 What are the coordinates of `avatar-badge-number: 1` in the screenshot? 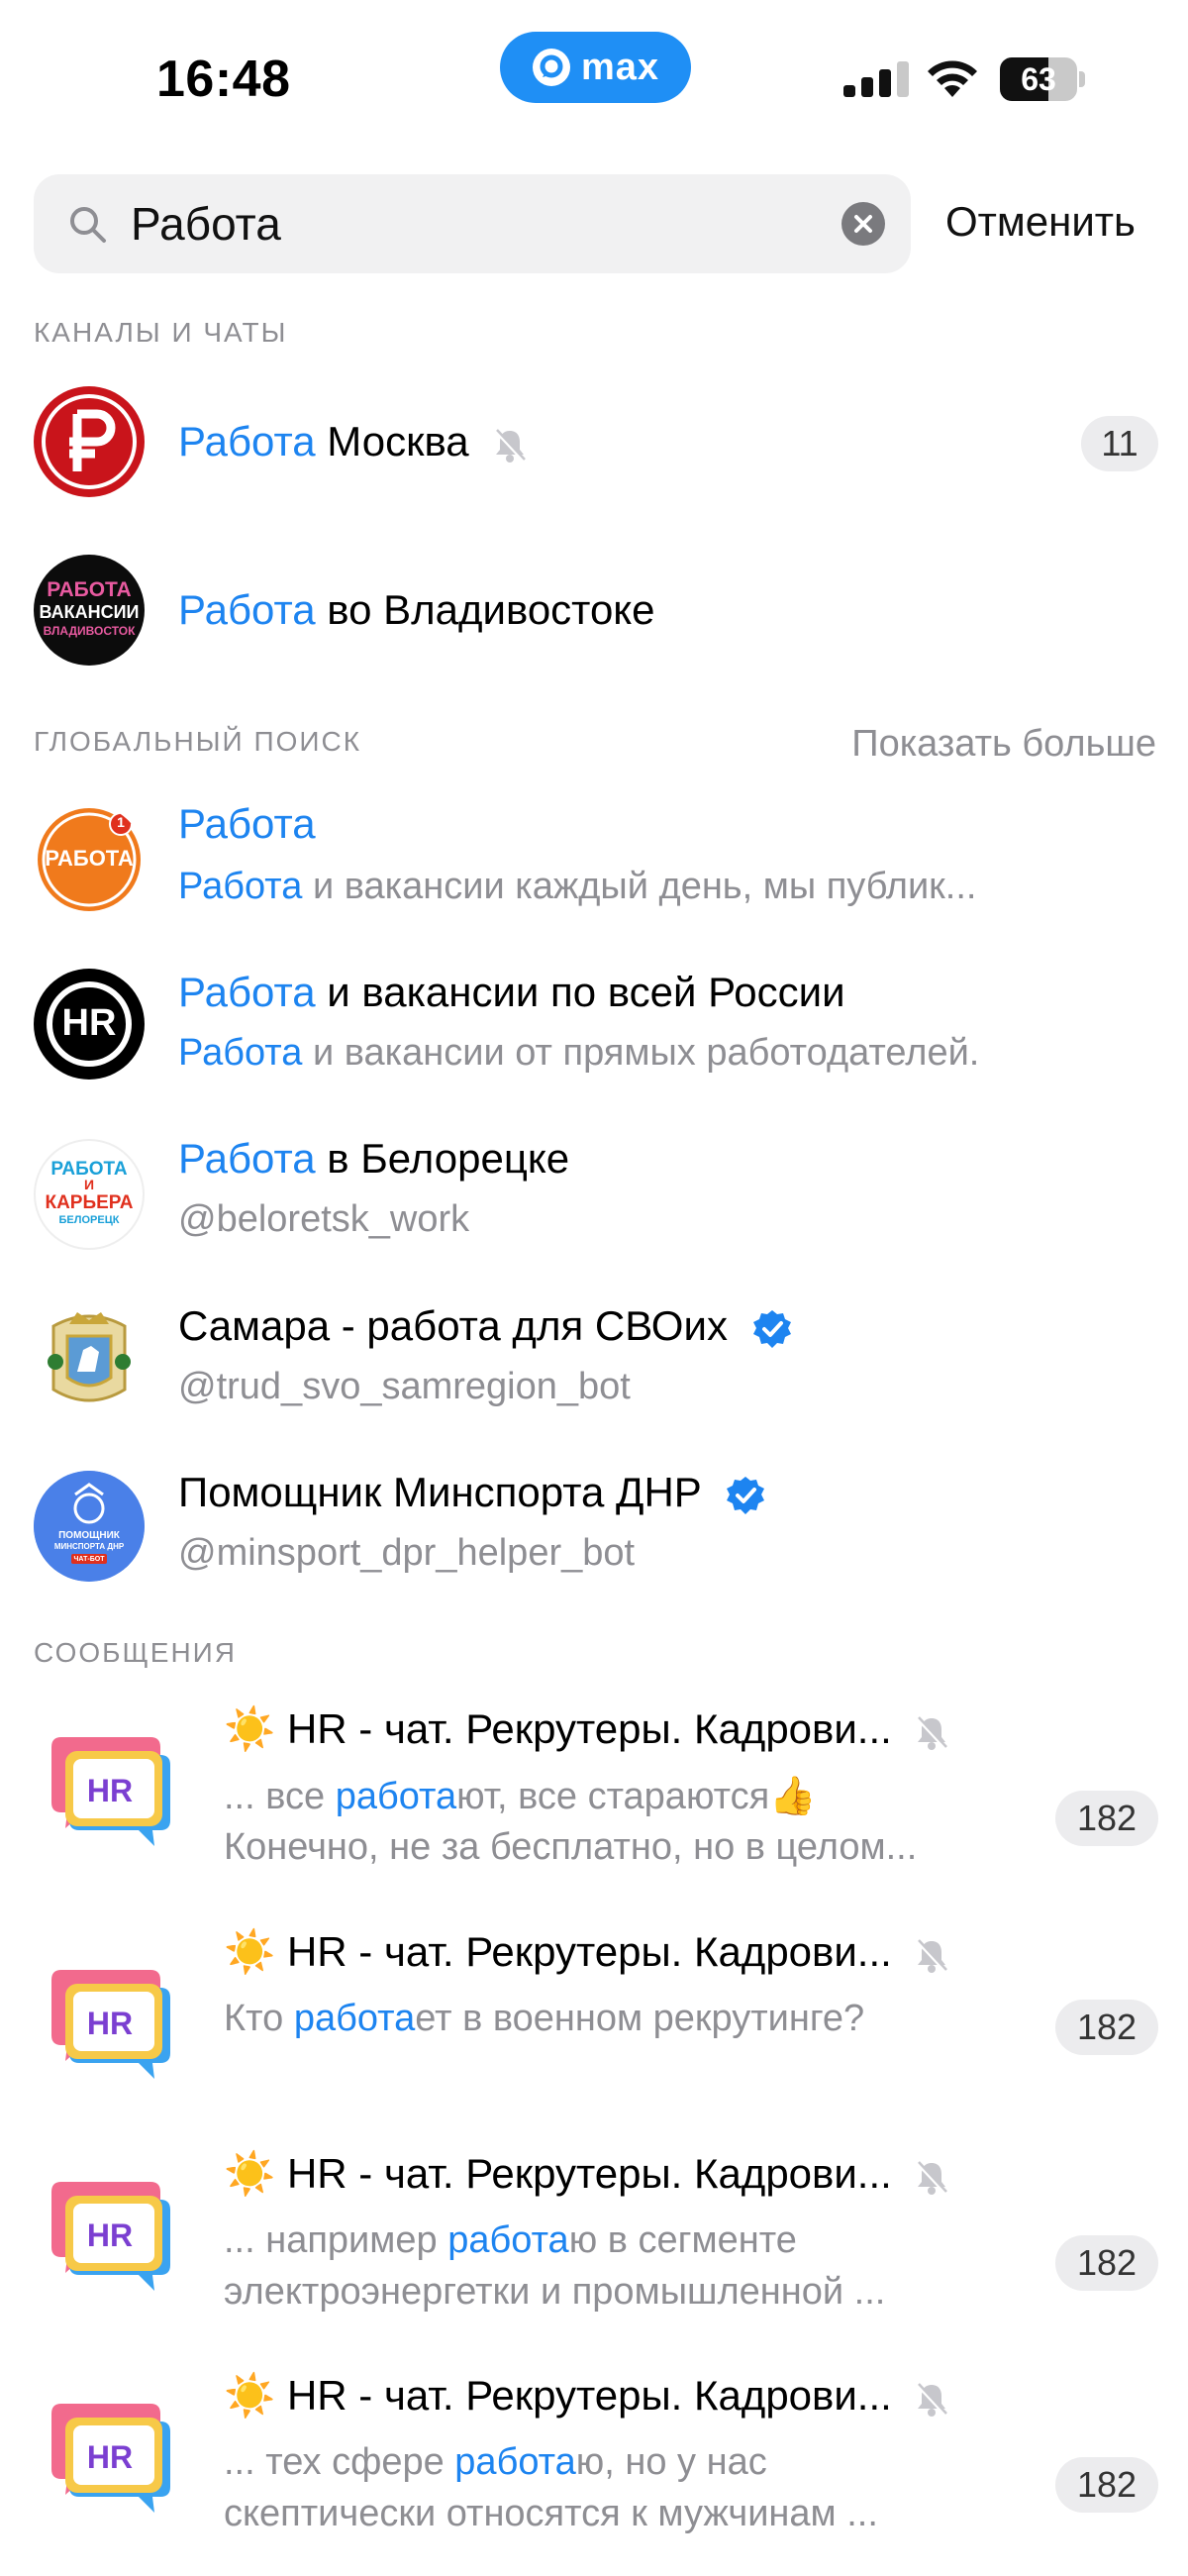 It's located at (121, 822).